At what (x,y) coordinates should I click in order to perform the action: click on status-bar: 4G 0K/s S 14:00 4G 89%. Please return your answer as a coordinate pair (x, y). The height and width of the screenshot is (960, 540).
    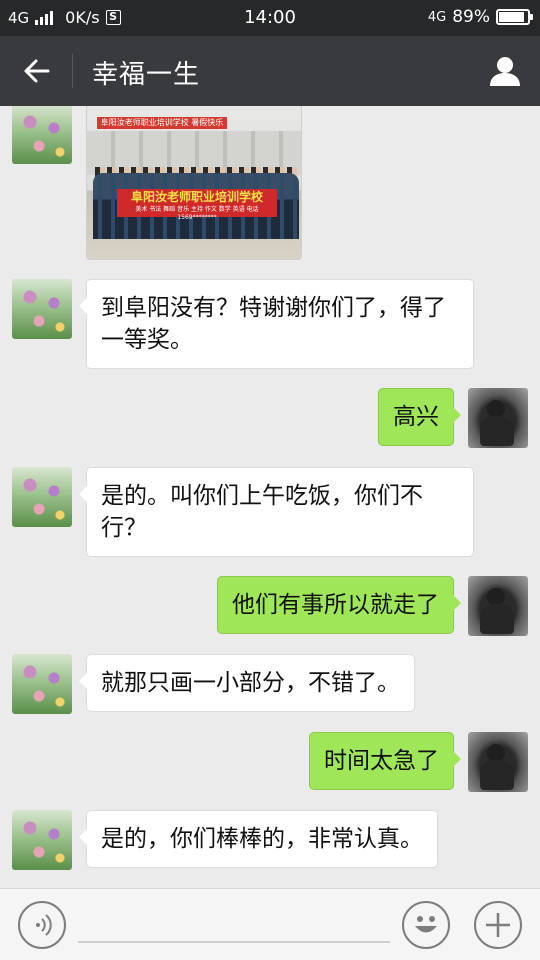
    Looking at the image, I should click on (270, 18).